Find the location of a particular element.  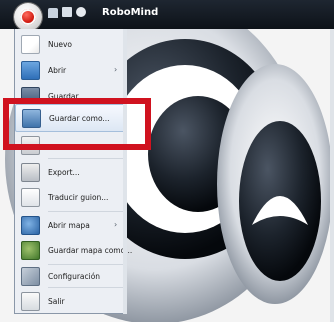

menu-item-label: Nuevo is located at coordinates (60, 44).